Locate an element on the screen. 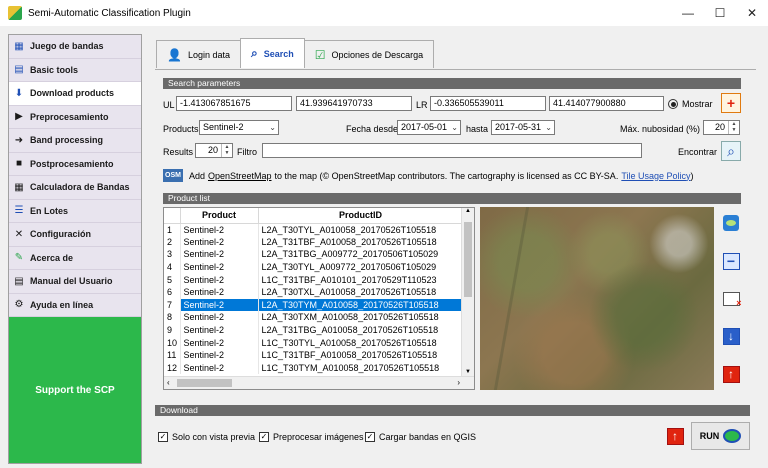  productid-cell: L2A_T30TYM_A010058_20170526T105518 is located at coordinates (361, 305).